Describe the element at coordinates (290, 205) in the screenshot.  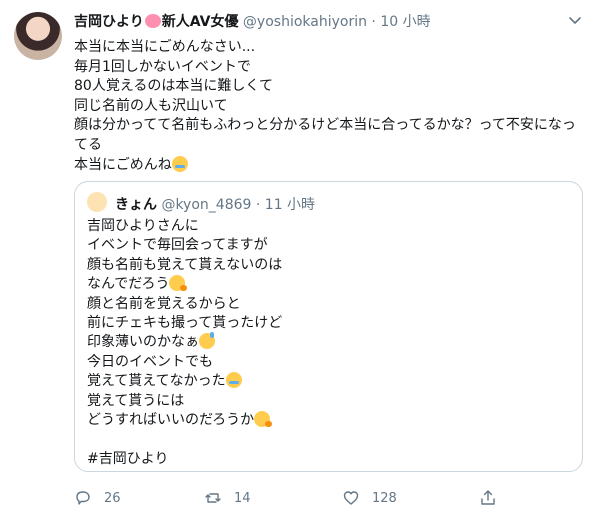
I see `quoted-timestamp: 11 小時` at that location.